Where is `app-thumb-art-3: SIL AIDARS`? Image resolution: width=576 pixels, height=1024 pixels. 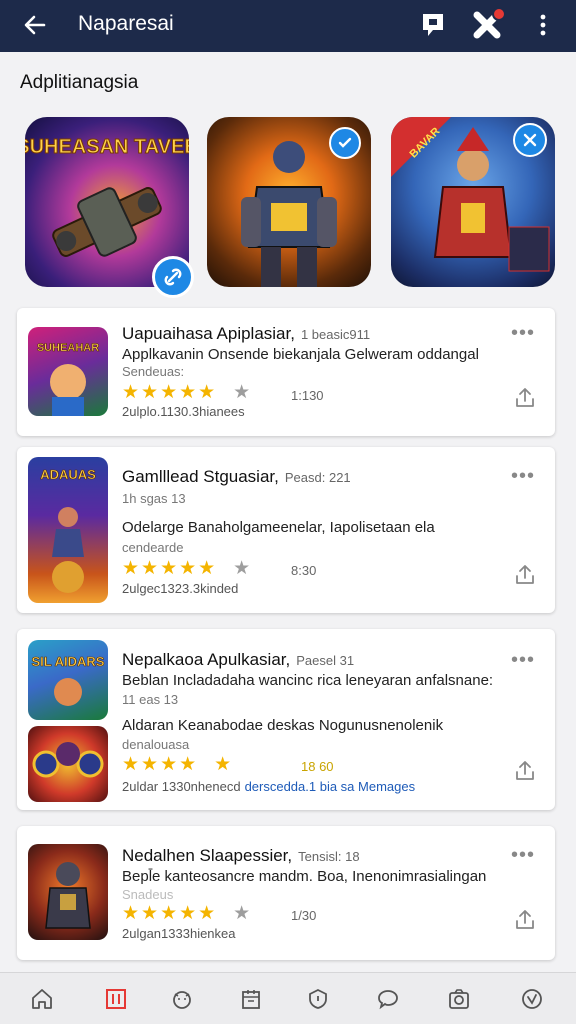
app-thumb-art-3: SIL AIDARS is located at coordinates (68, 680).